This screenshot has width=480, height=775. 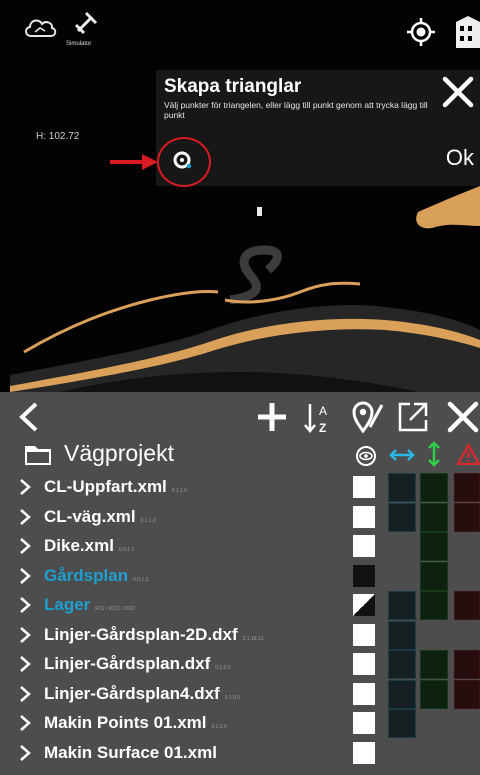 I want to click on layer-row: Dike.xml 0.0.1.1, so click(x=240, y=547).